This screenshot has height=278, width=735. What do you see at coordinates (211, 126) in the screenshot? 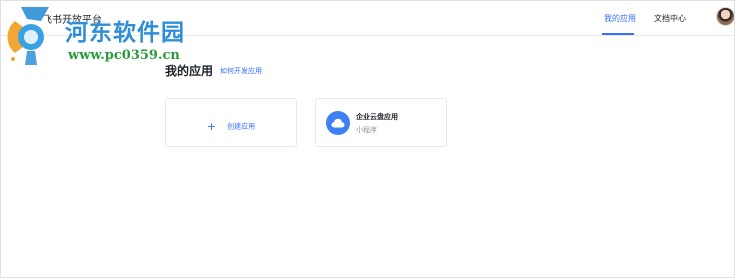
I see `plus-icon: +` at bounding box center [211, 126].